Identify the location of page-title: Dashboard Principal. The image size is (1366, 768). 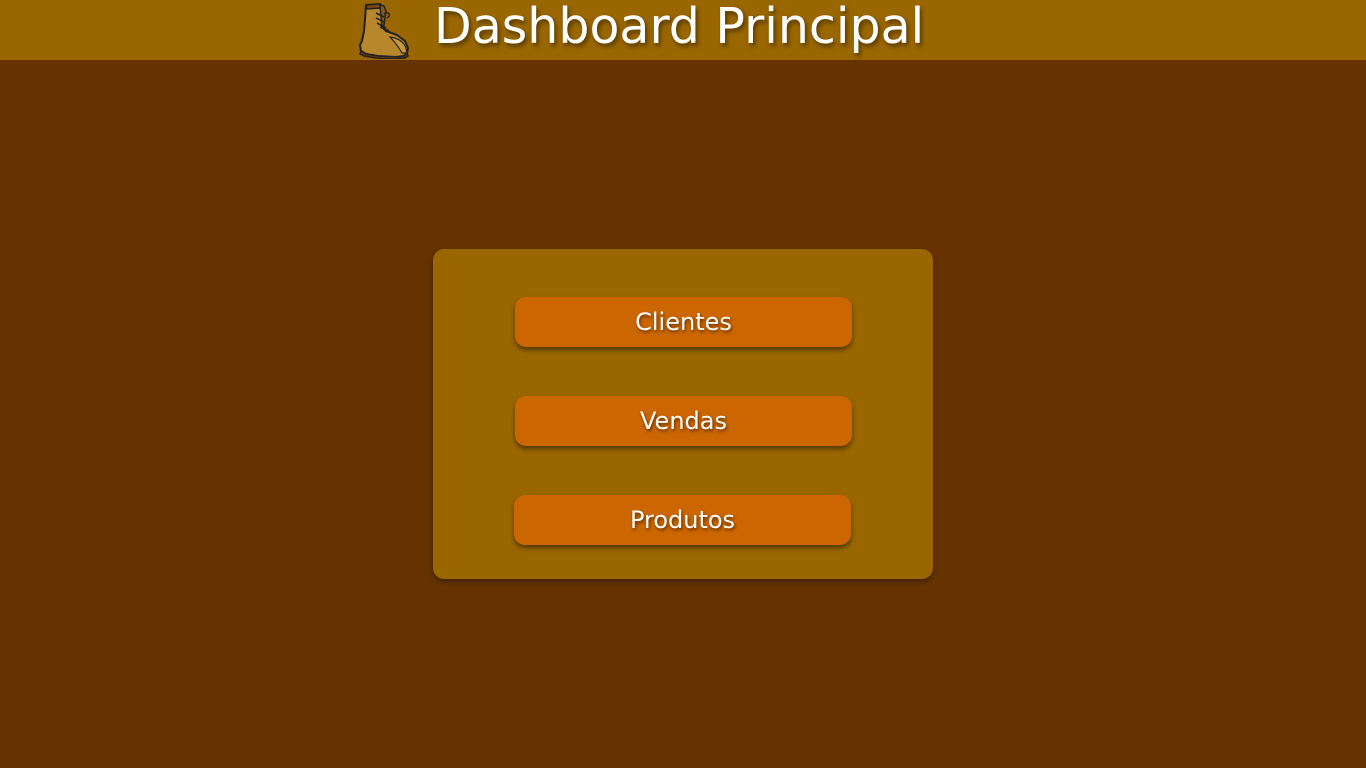
(679, 27).